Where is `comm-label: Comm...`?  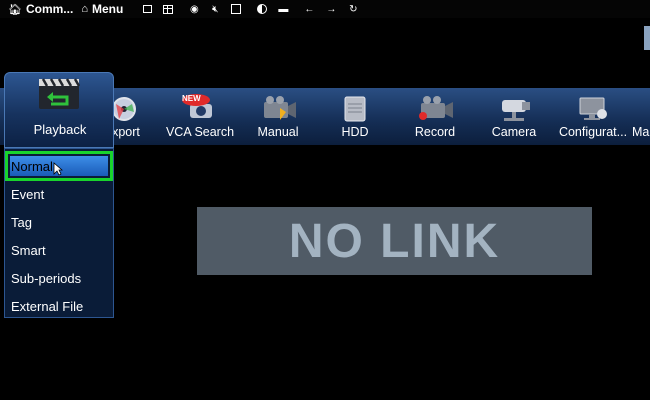
comm-label: Comm... is located at coordinates (49, 9).